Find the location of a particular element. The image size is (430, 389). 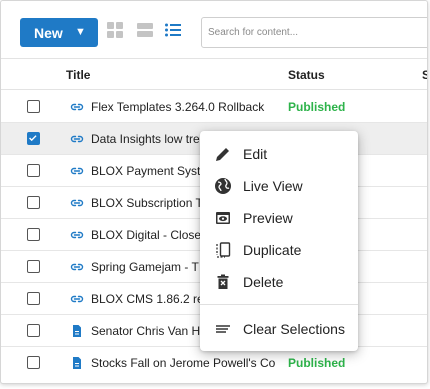

row-title: Flex Templates 3.264.0 Rollback is located at coordinates (177, 107).